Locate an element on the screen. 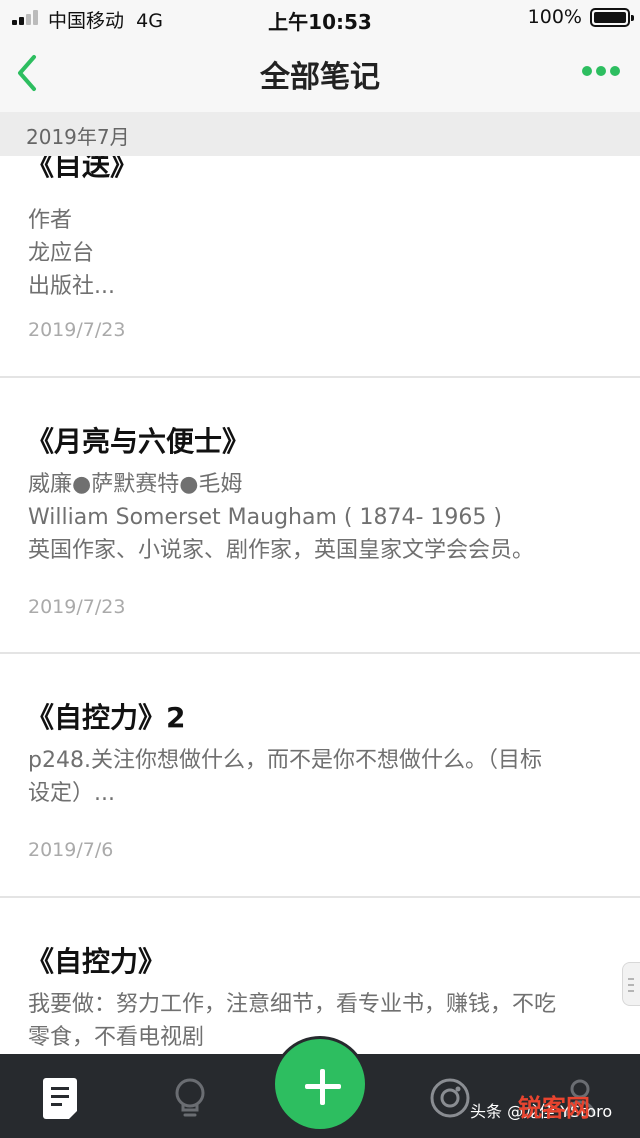 The image size is (640, 1138). note-date: 2019/7/6 is located at coordinates (71, 850).